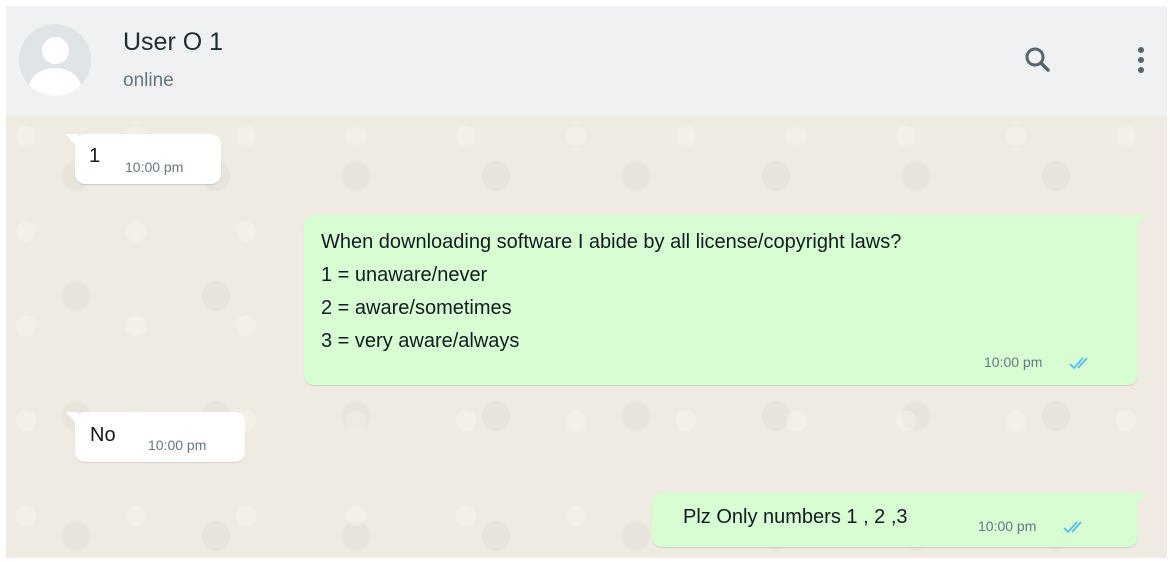 This screenshot has height=562, width=1170. Describe the element at coordinates (173, 42) in the screenshot. I see `contact-name: User O 1` at that location.